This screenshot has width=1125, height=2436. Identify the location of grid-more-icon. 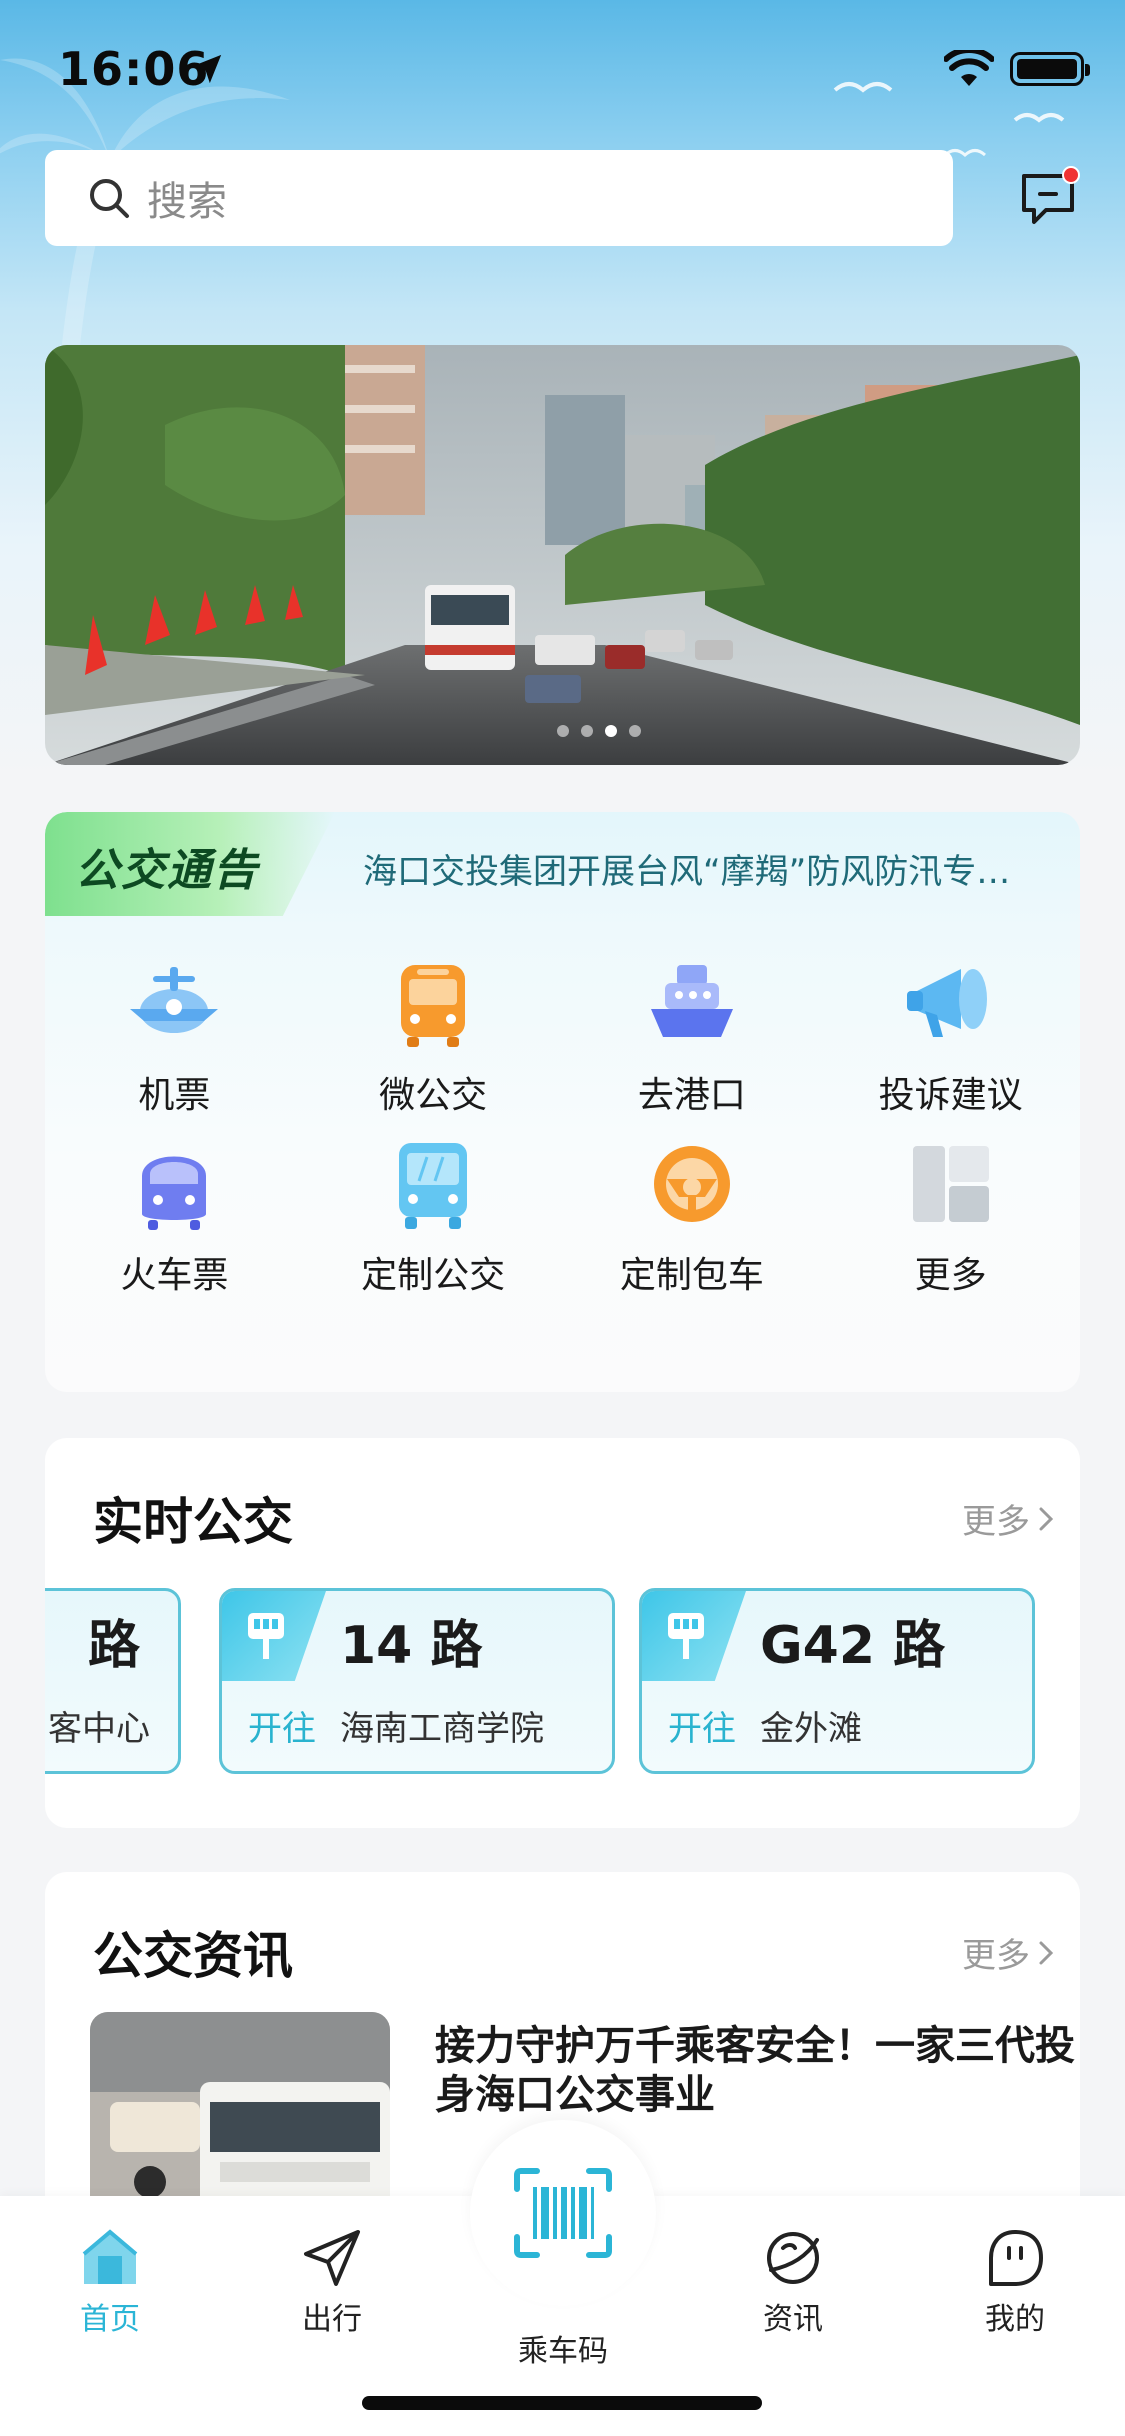
(950, 1184).